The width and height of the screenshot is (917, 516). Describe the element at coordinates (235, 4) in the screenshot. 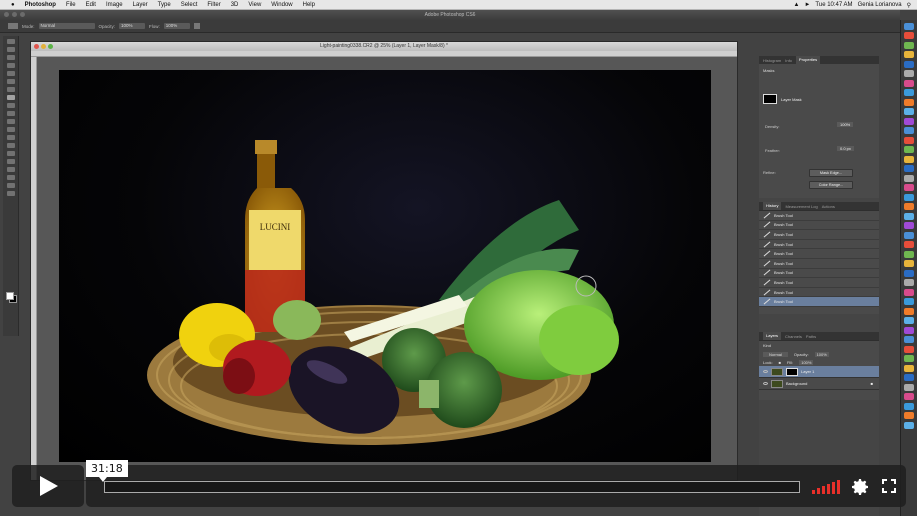

I see `menu-3d: 3D` at that location.